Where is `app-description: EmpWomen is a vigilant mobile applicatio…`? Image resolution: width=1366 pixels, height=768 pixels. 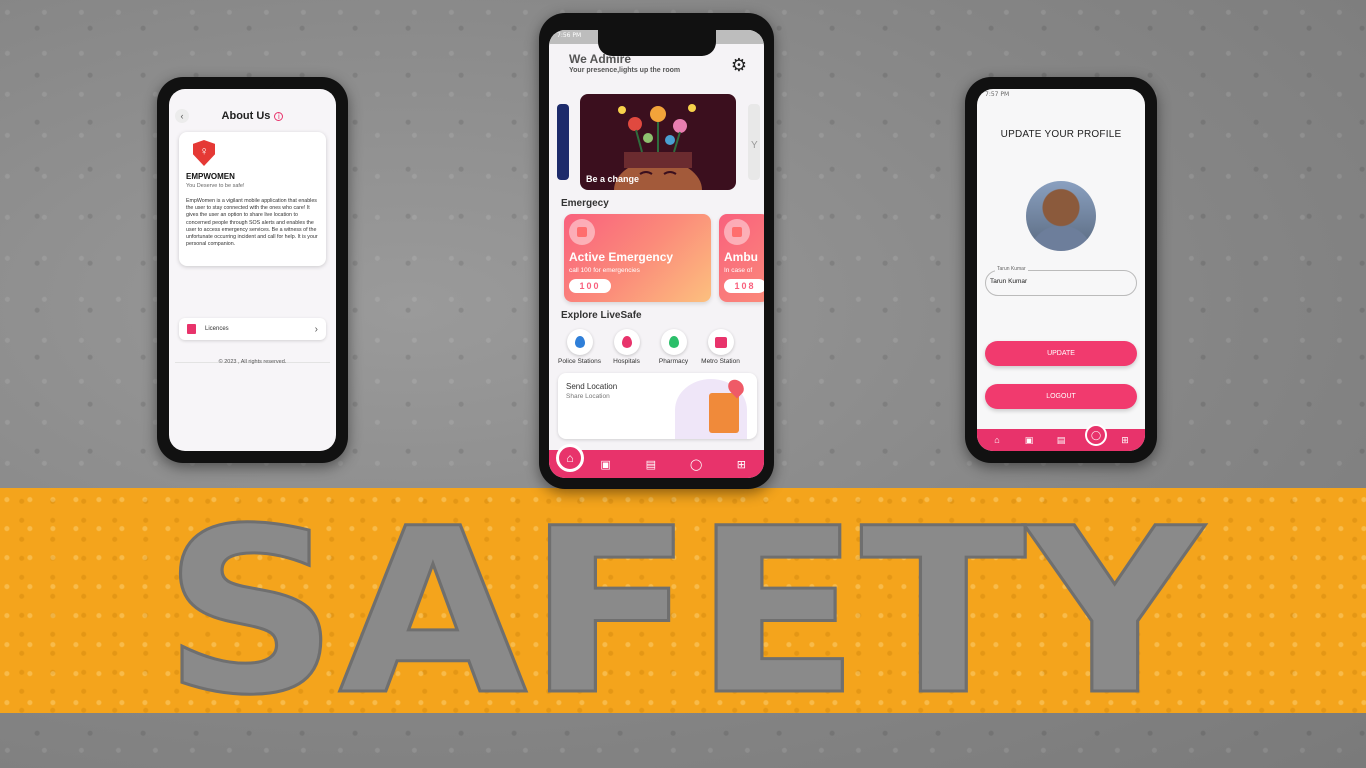 app-description: EmpWomen is a vigilant mobile applicatio… is located at coordinates (252, 223).